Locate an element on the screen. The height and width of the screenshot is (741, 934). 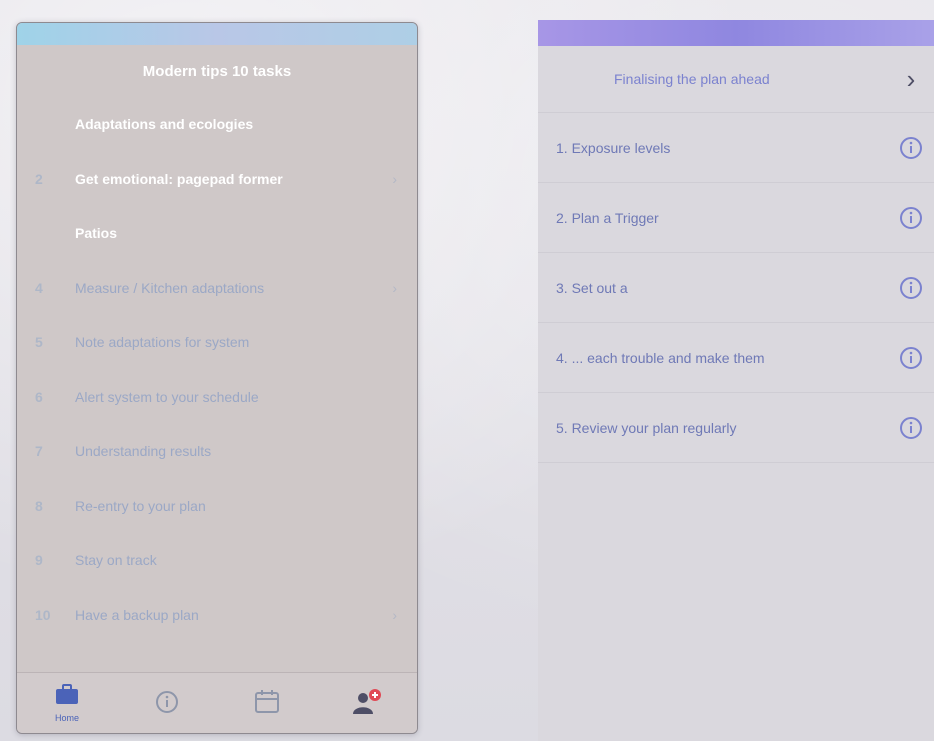
step-label: Alert system to your schedule is located at coordinates (167, 396).